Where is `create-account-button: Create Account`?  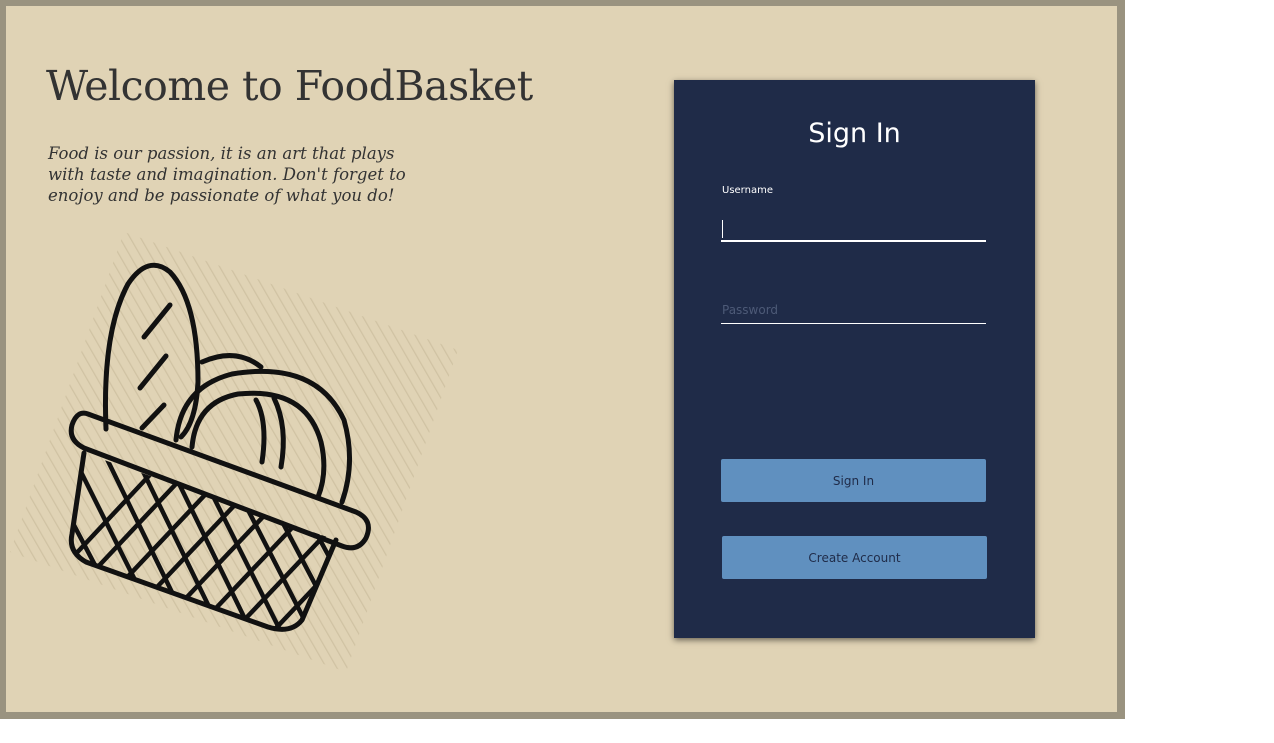
create-account-button: Create Account is located at coordinates (854, 557).